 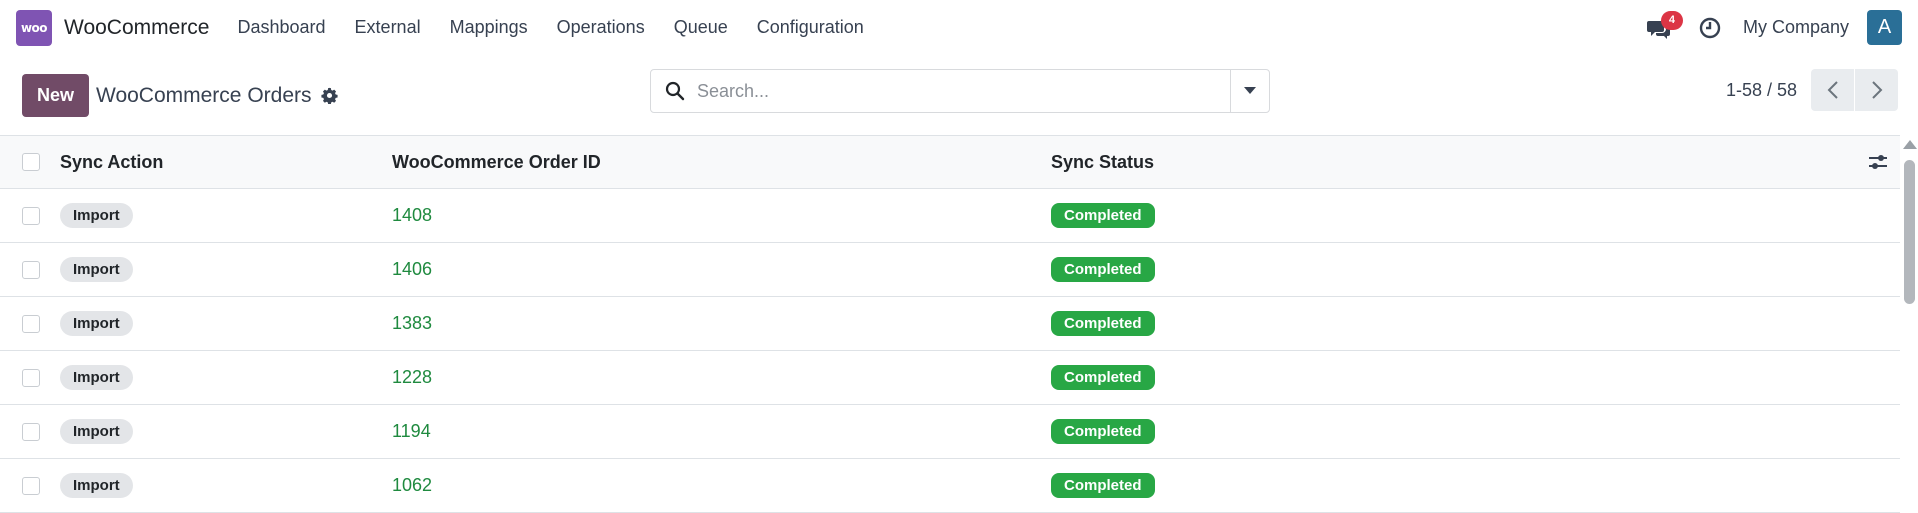 I want to click on search-options-toggle, so click(x=1249, y=91).